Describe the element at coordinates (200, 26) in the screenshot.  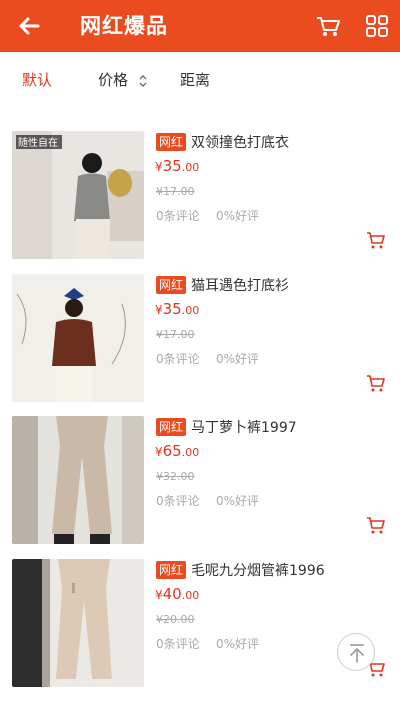
I see `app-header: 网红爆品` at that location.